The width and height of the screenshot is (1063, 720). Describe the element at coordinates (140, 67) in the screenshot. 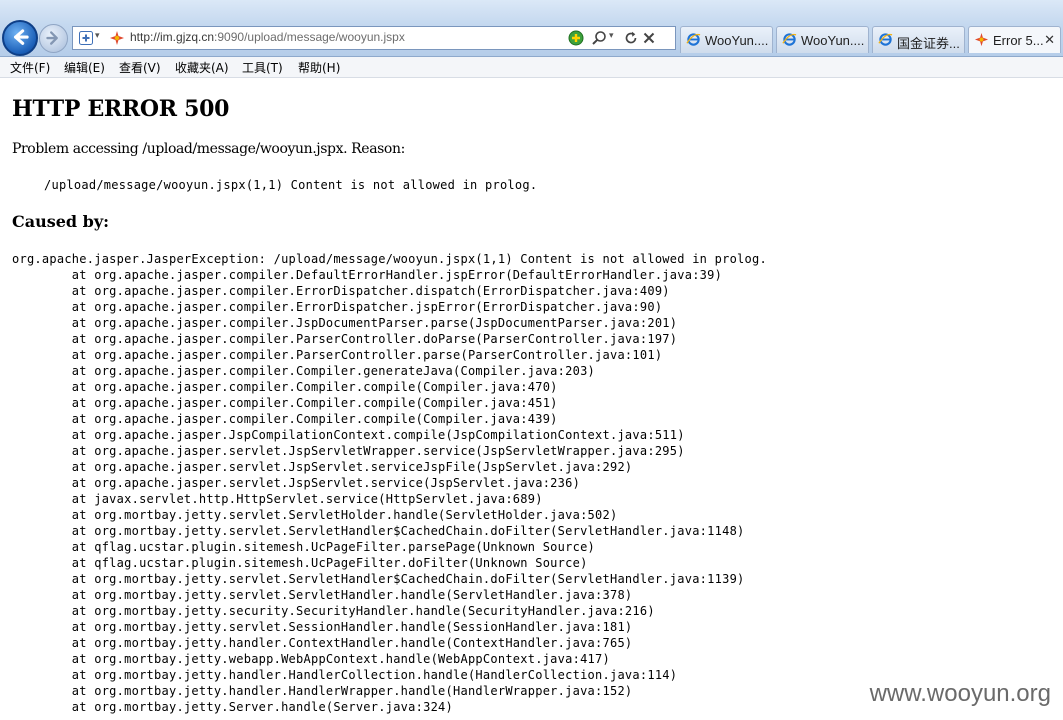

I see `menu-view: 查看(V)` at that location.